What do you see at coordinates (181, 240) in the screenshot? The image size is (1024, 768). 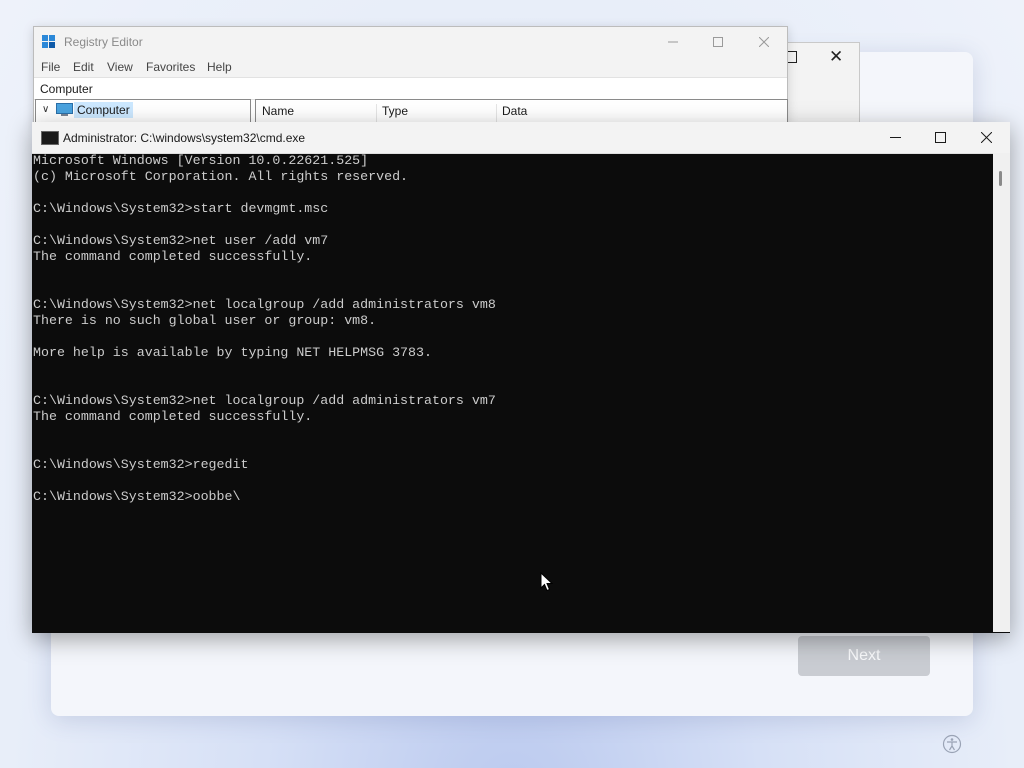 I see `console-line: C:\Windows\System32>net user /add vm7` at bounding box center [181, 240].